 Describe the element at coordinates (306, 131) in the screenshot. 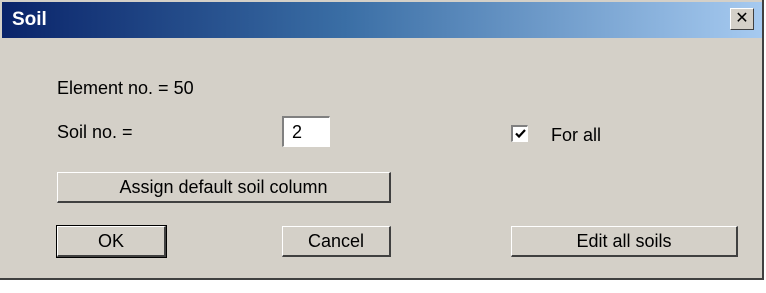

I see `soil-number-input` at that location.